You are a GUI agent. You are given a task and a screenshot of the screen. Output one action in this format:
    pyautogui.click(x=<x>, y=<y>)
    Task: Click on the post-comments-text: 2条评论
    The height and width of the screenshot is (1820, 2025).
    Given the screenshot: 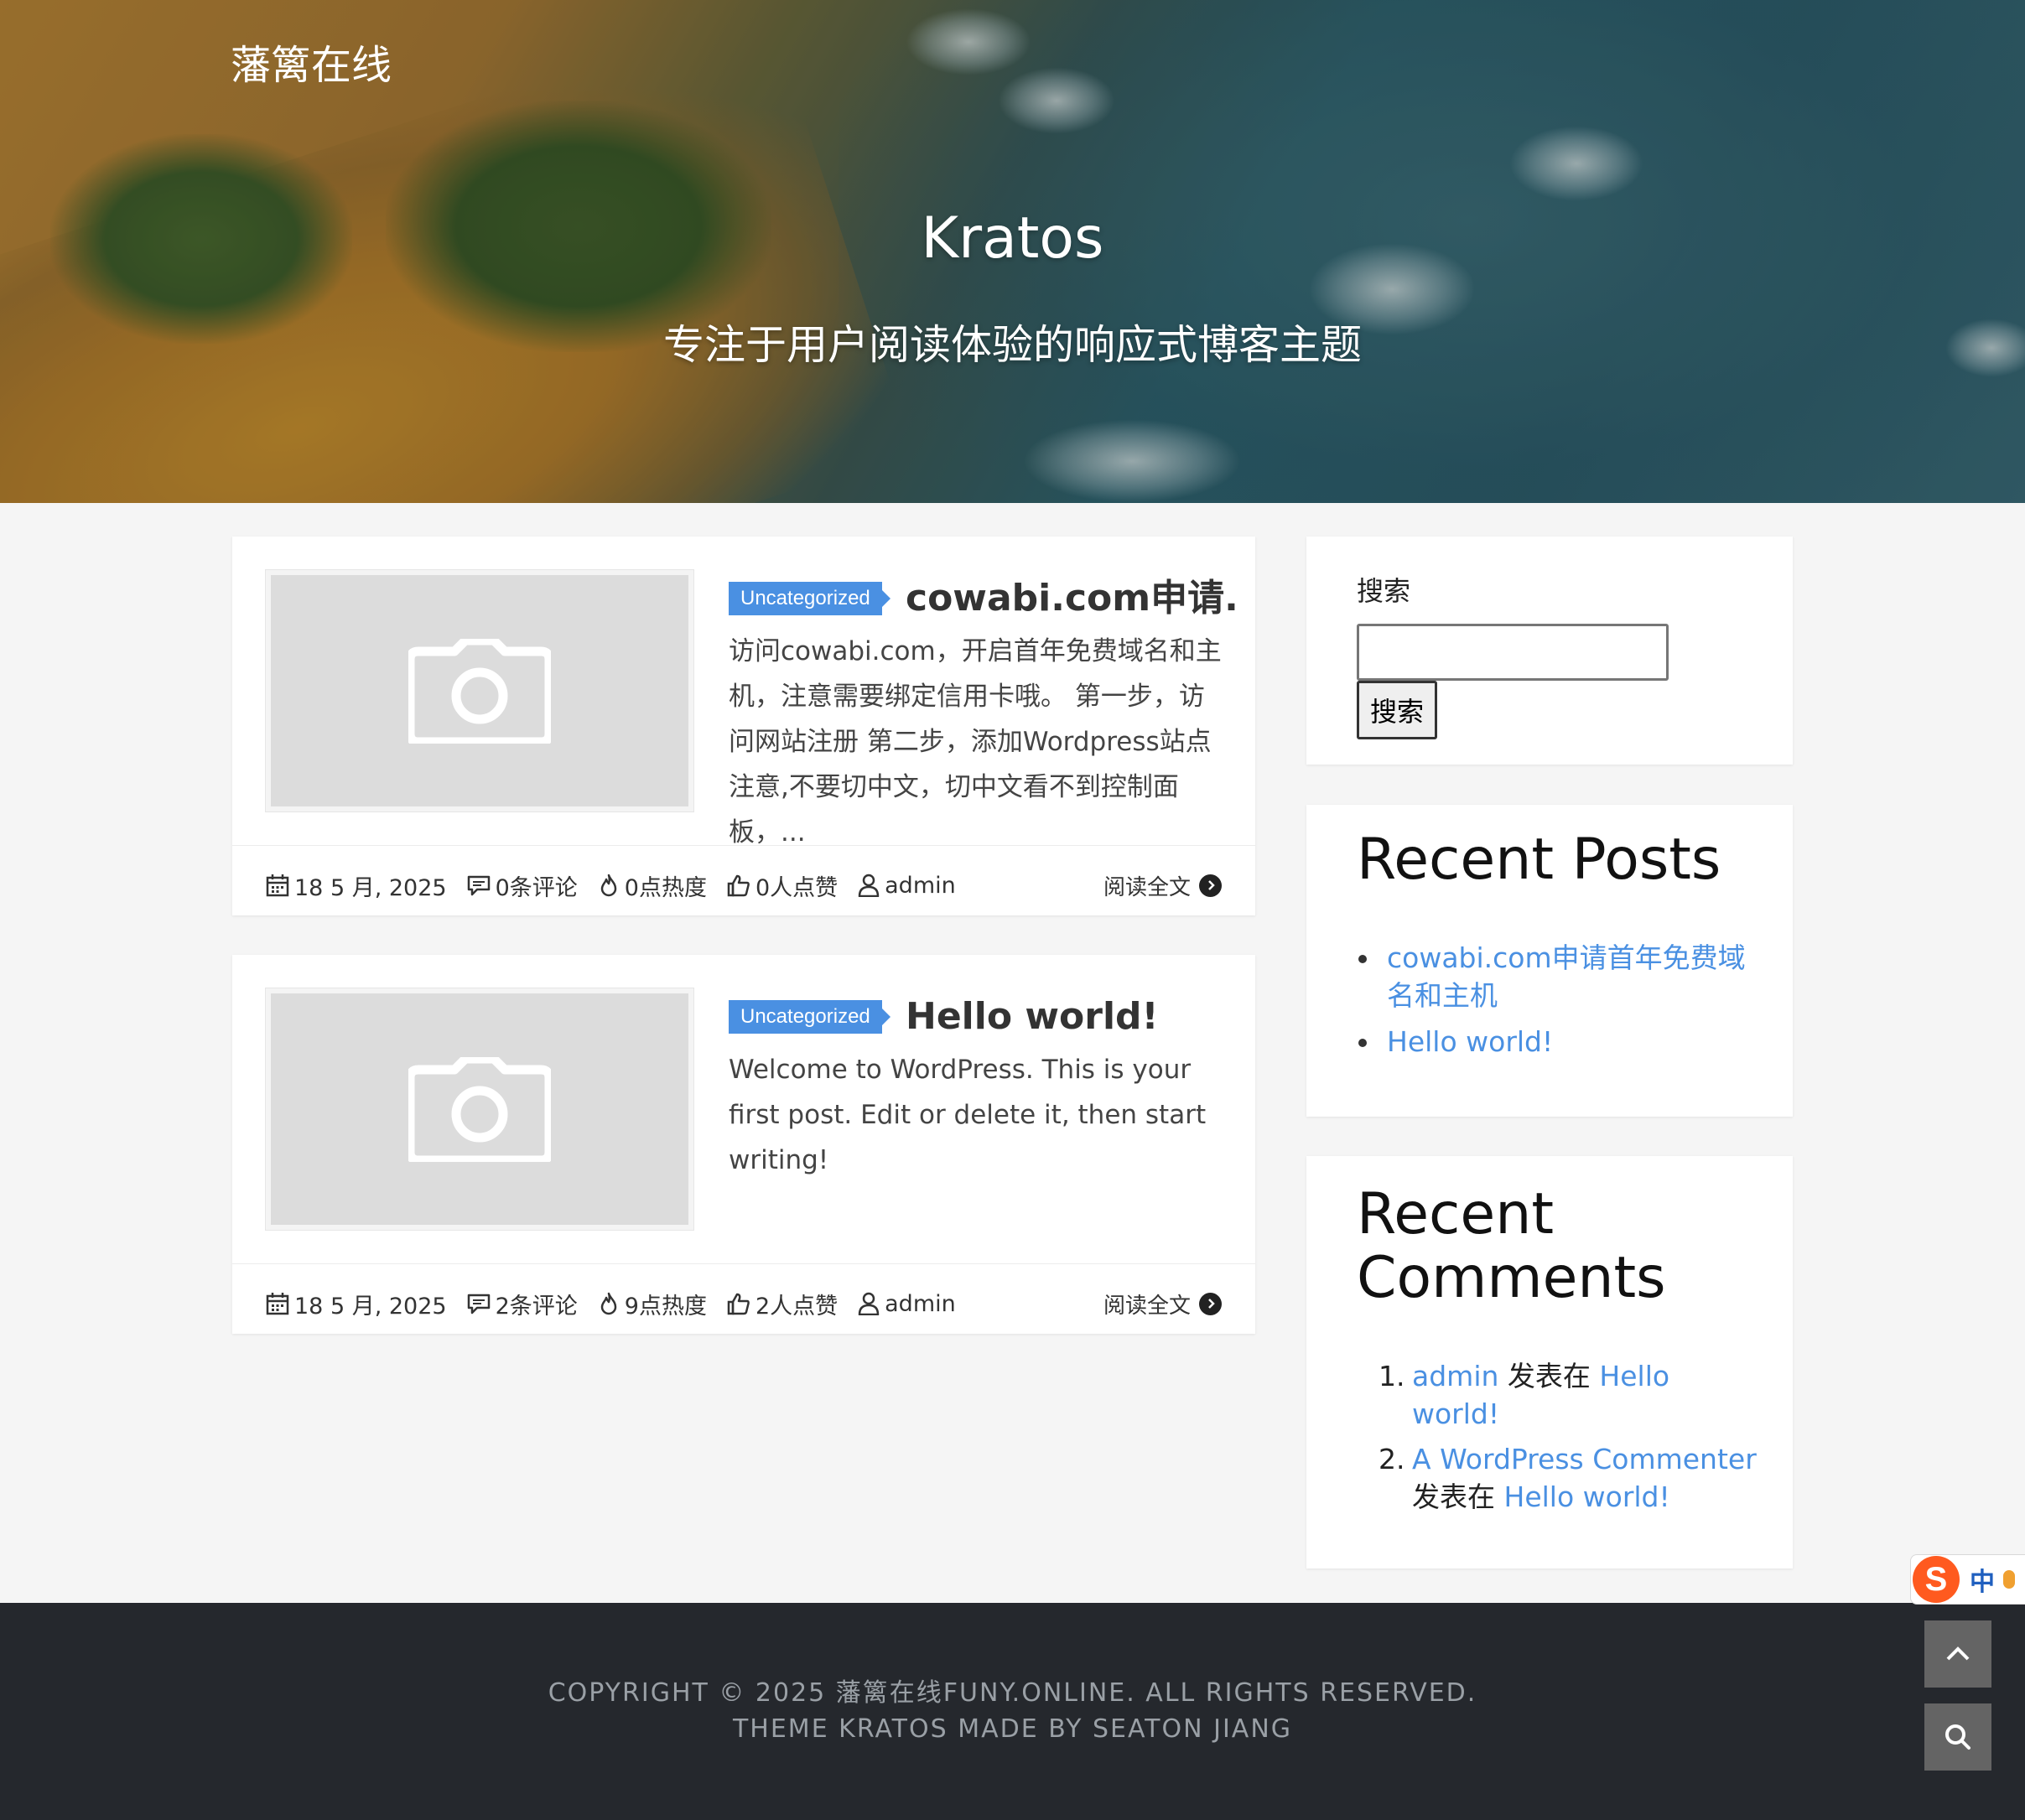 What is the action you would take?
    pyautogui.click(x=536, y=1306)
    